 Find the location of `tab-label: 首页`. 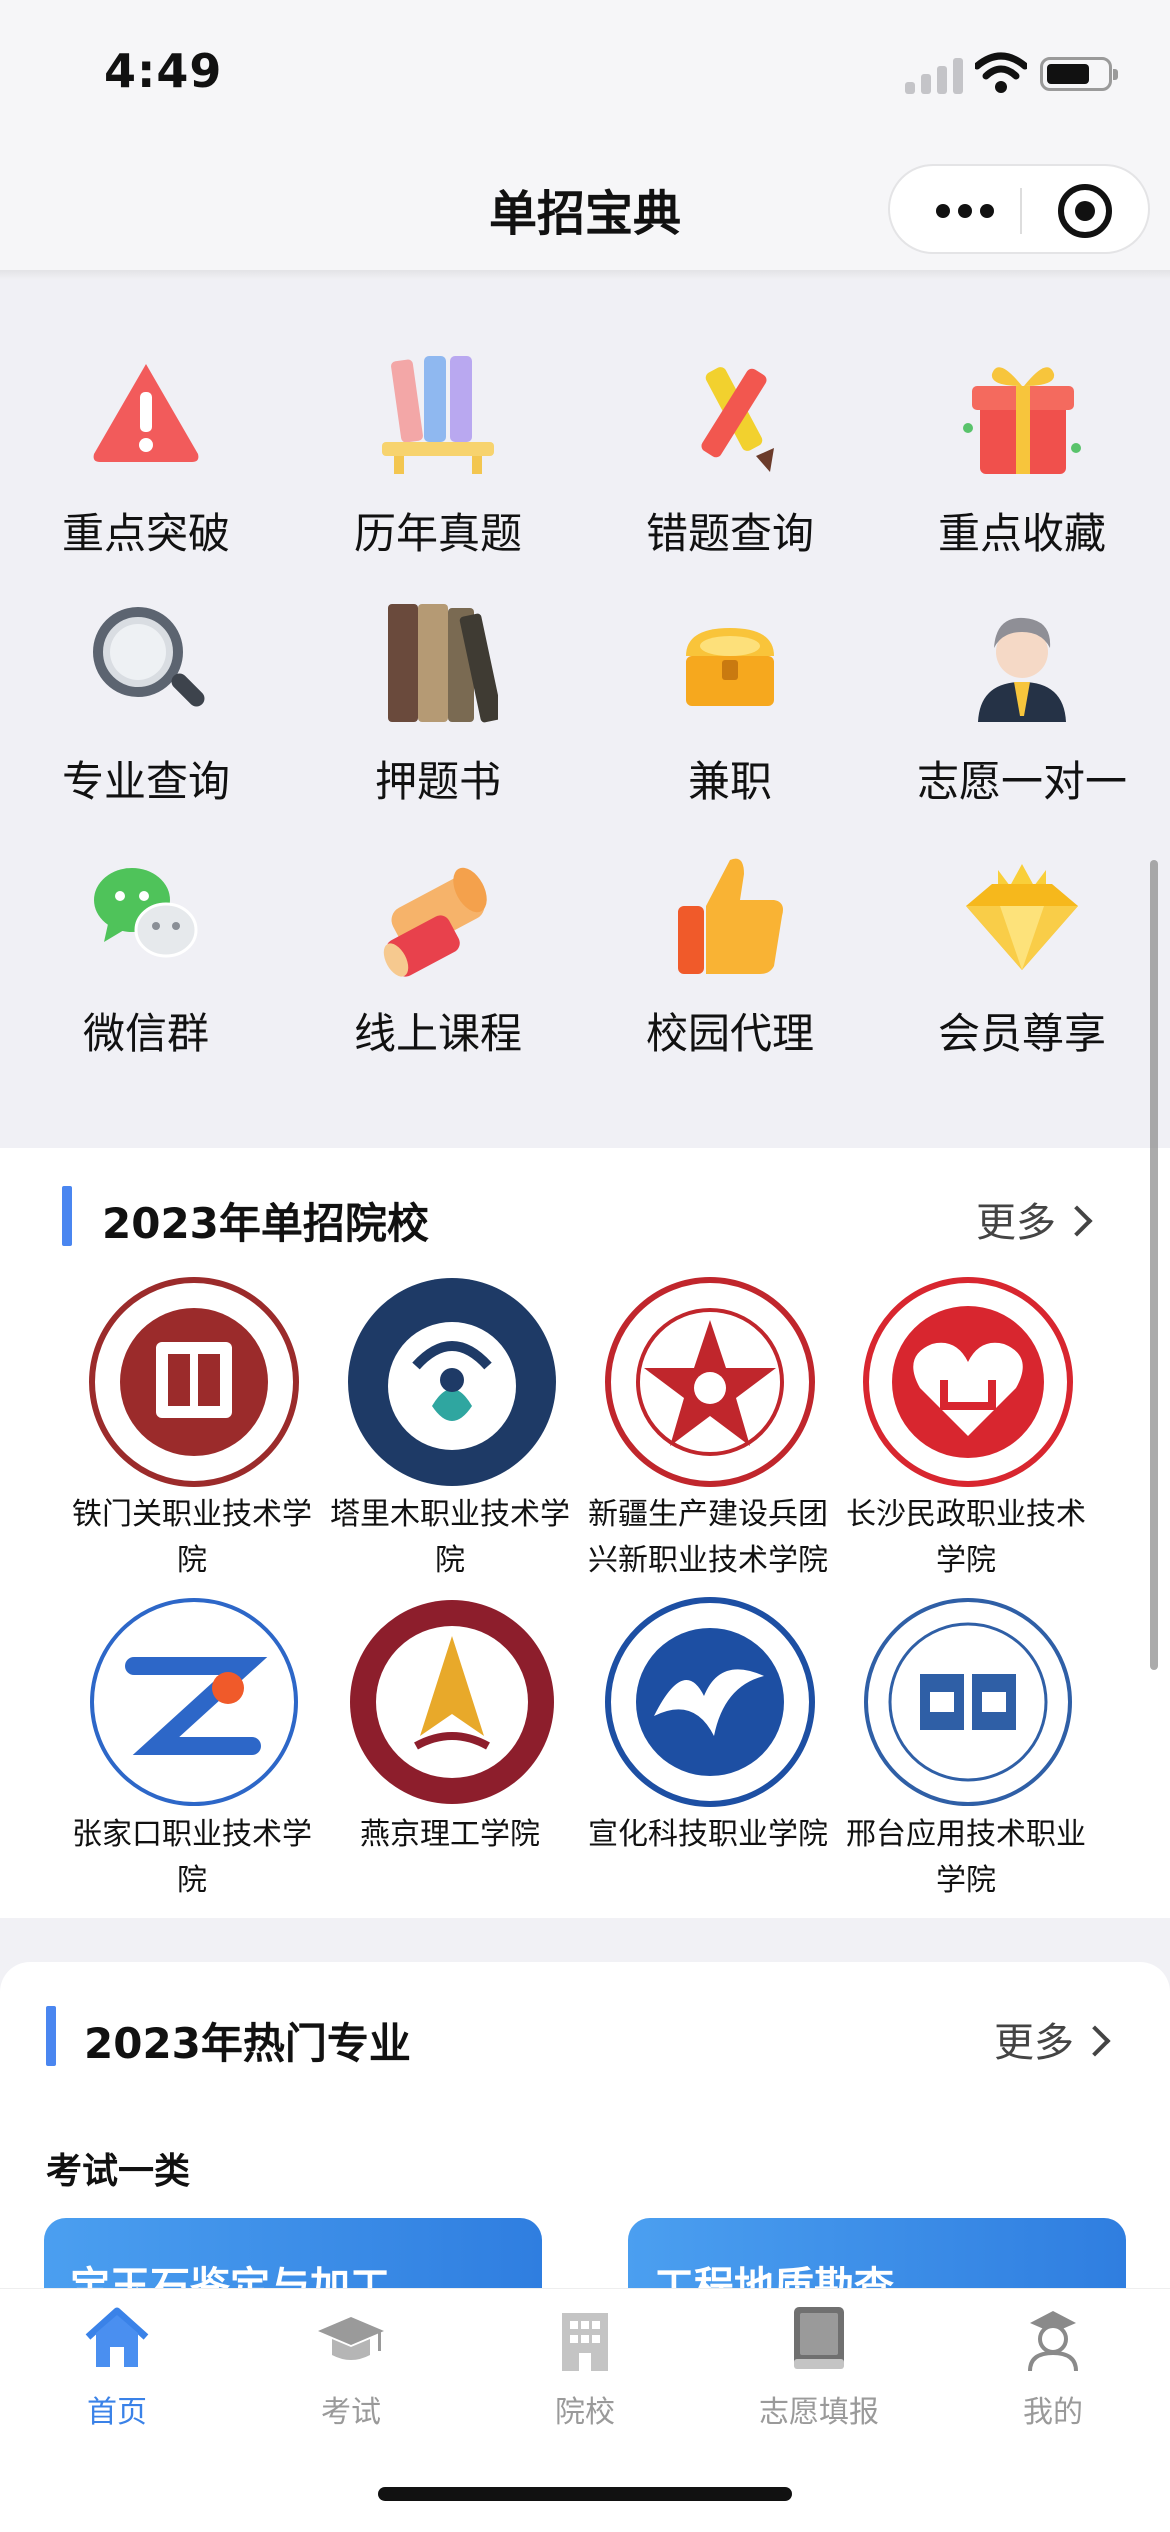

tab-label: 首页 is located at coordinates (117, 2412).